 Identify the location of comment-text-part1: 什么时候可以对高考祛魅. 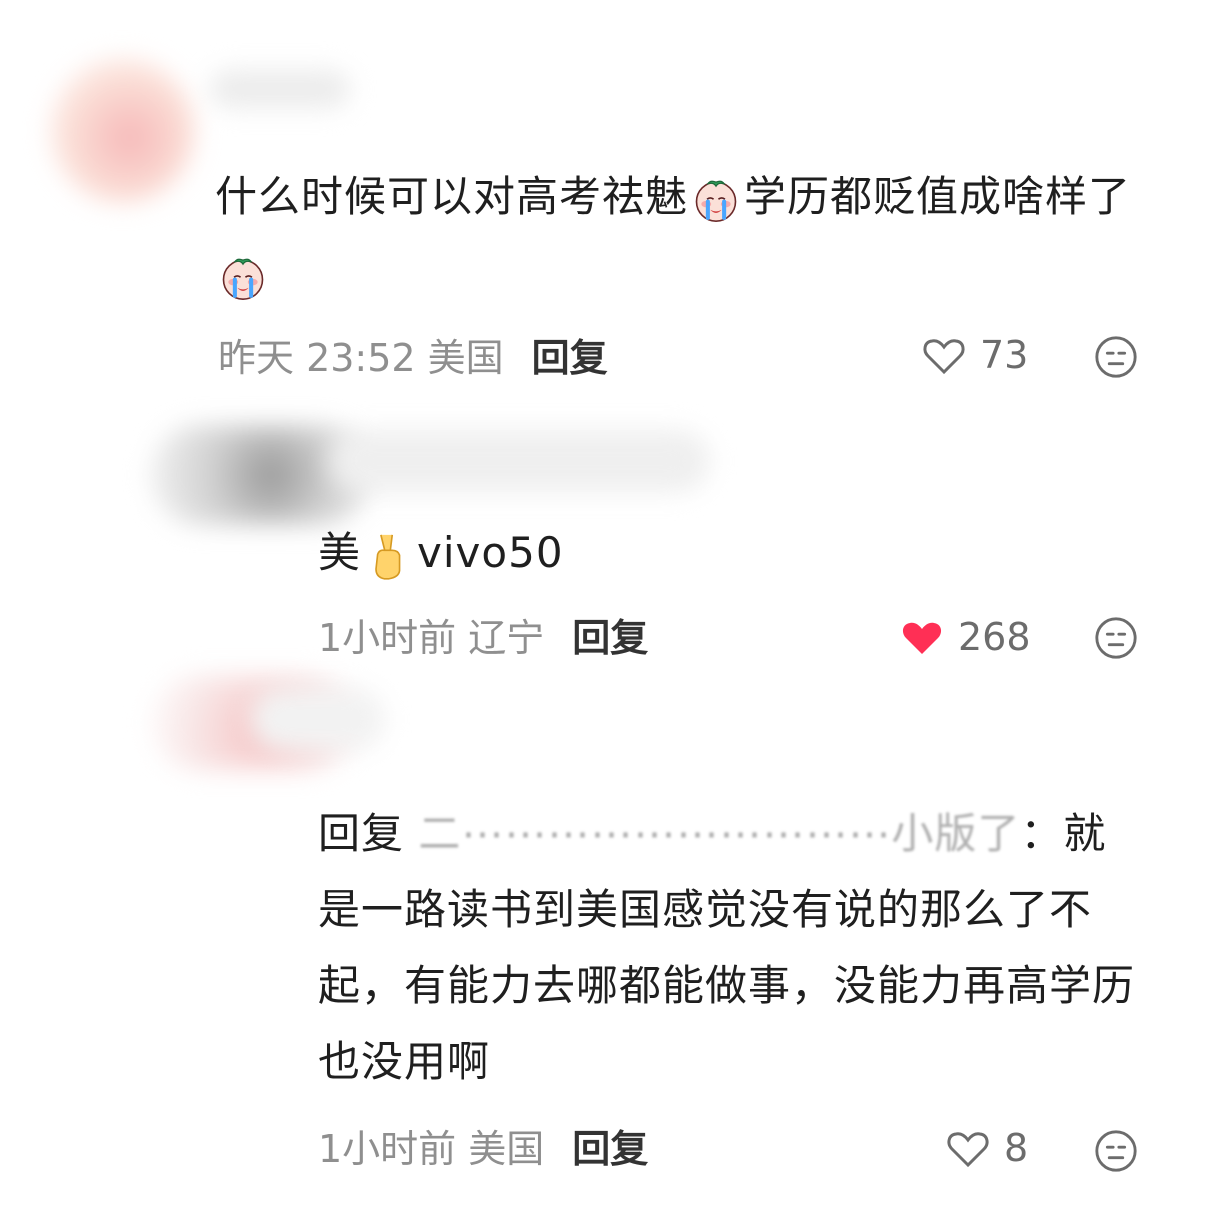
(452, 196).